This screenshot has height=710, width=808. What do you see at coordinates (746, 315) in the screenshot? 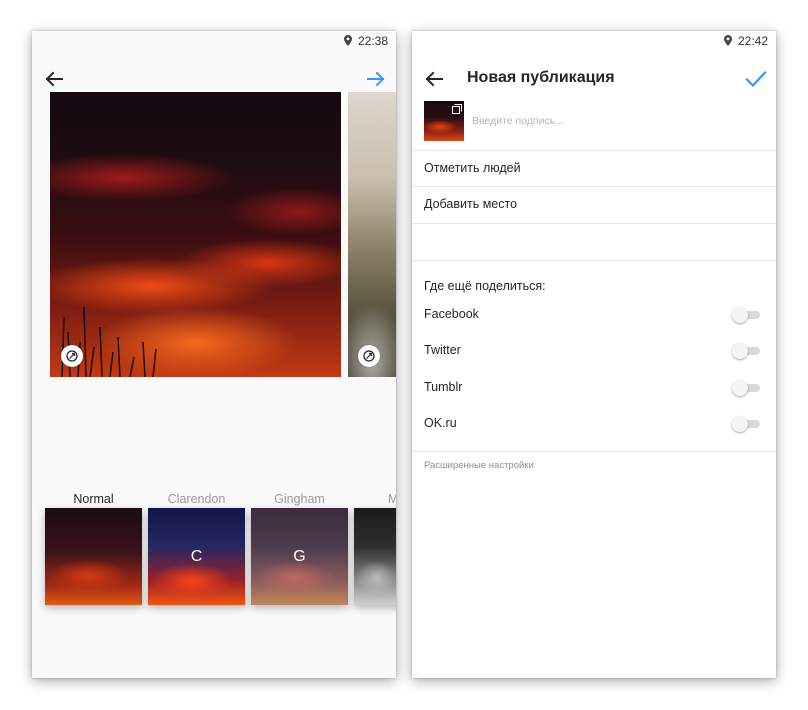
I see `facebook-toggle` at bounding box center [746, 315].